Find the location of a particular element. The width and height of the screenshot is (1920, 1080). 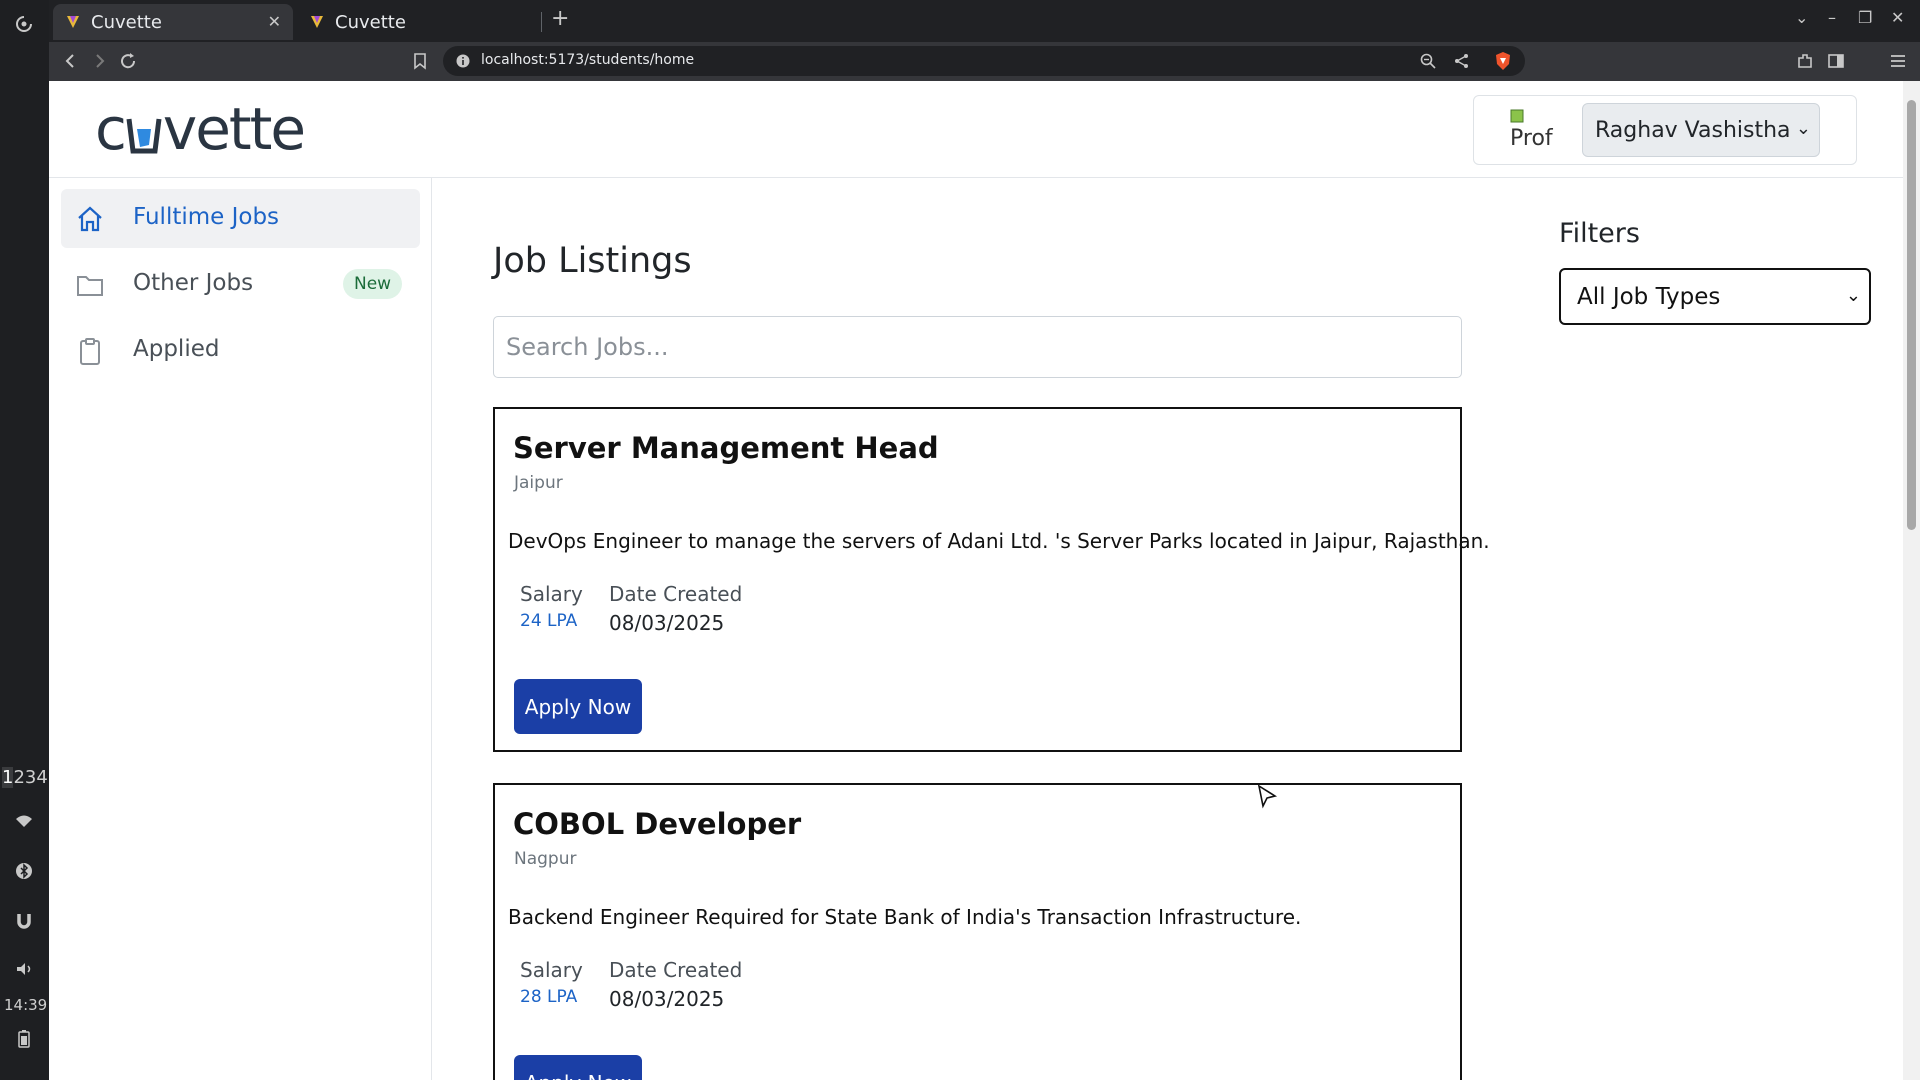

job-location: Jaipur is located at coordinates (538, 483).